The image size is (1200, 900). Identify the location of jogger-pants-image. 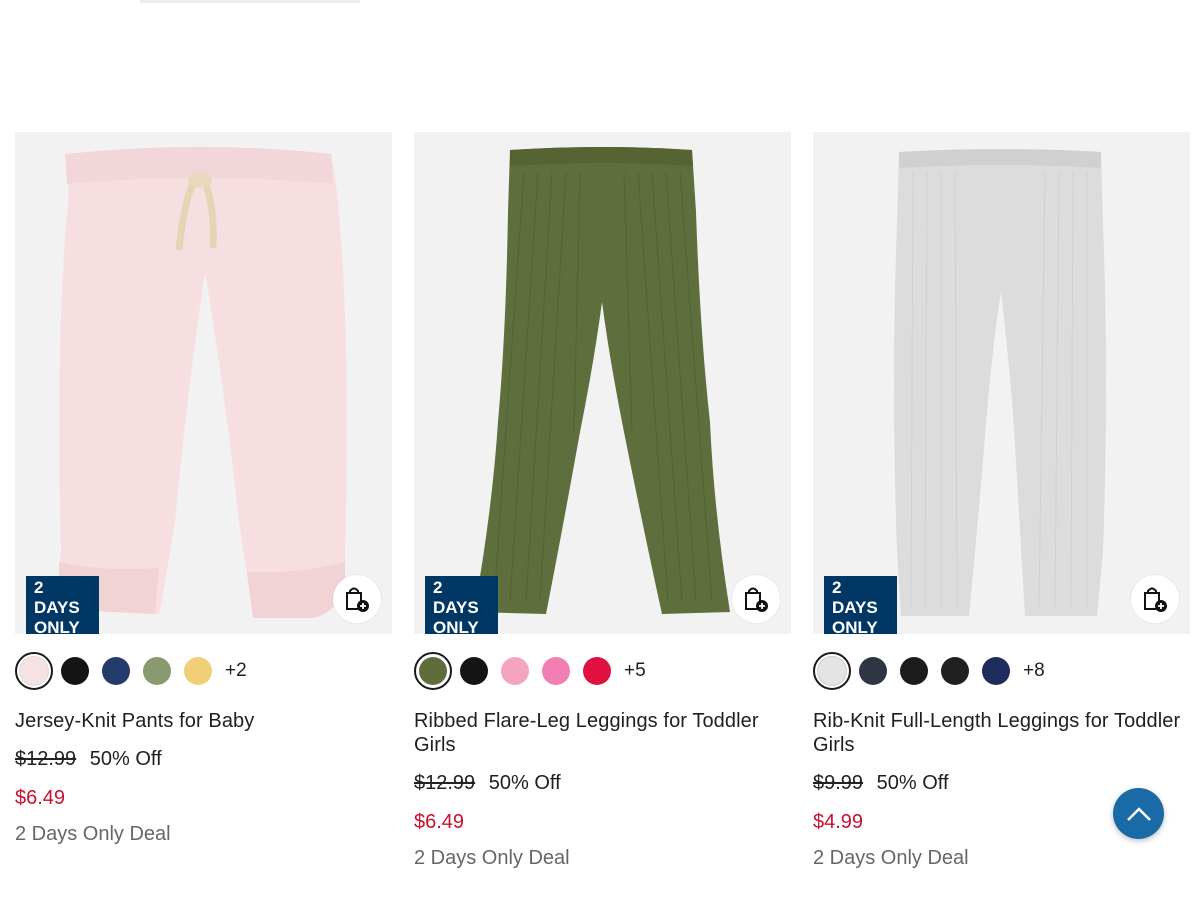
(203, 383).